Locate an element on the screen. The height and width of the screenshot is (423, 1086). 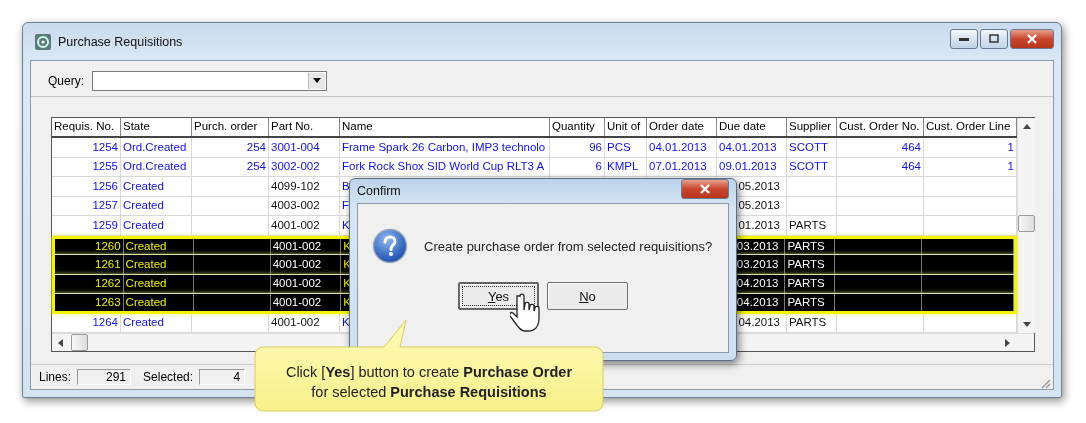
lines-label: Lines: is located at coordinates (55, 377).